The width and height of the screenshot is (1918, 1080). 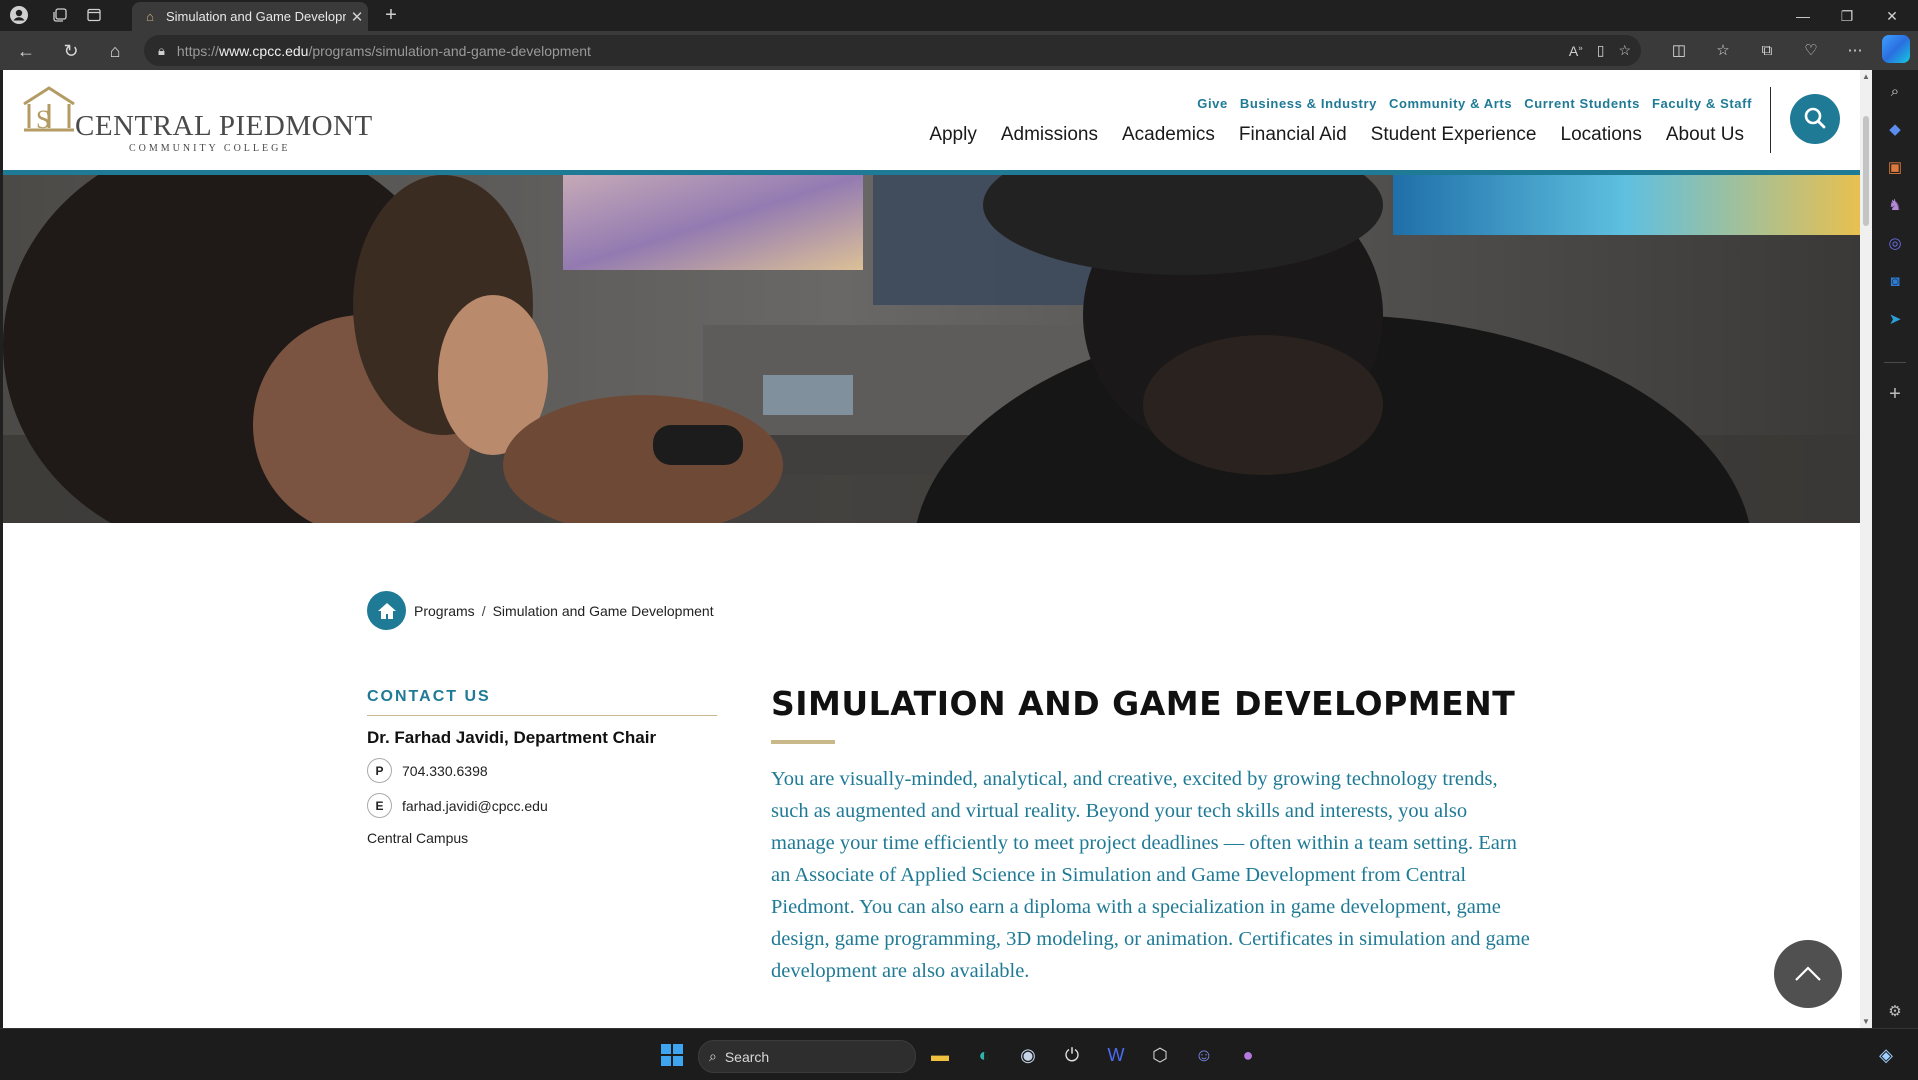 What do you see at coordinates (542, 770) in the screenshot?
I see `contact-phone-row: P 704.330.6398` at bounding box center [542, 770].